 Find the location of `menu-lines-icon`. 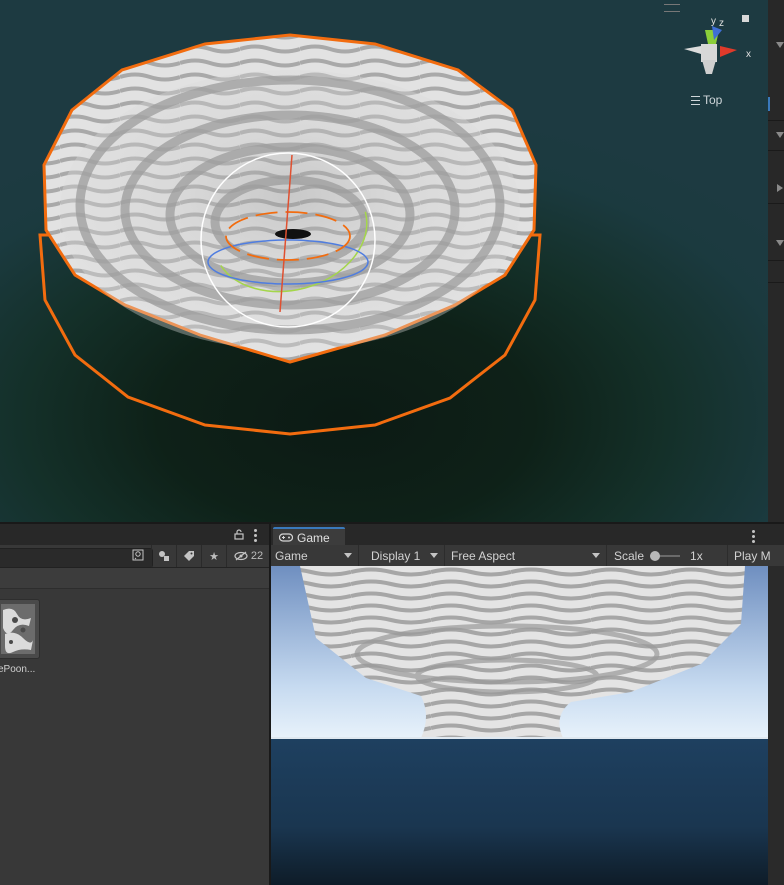

menu-lines-icon is located at coordinates (695, 100).